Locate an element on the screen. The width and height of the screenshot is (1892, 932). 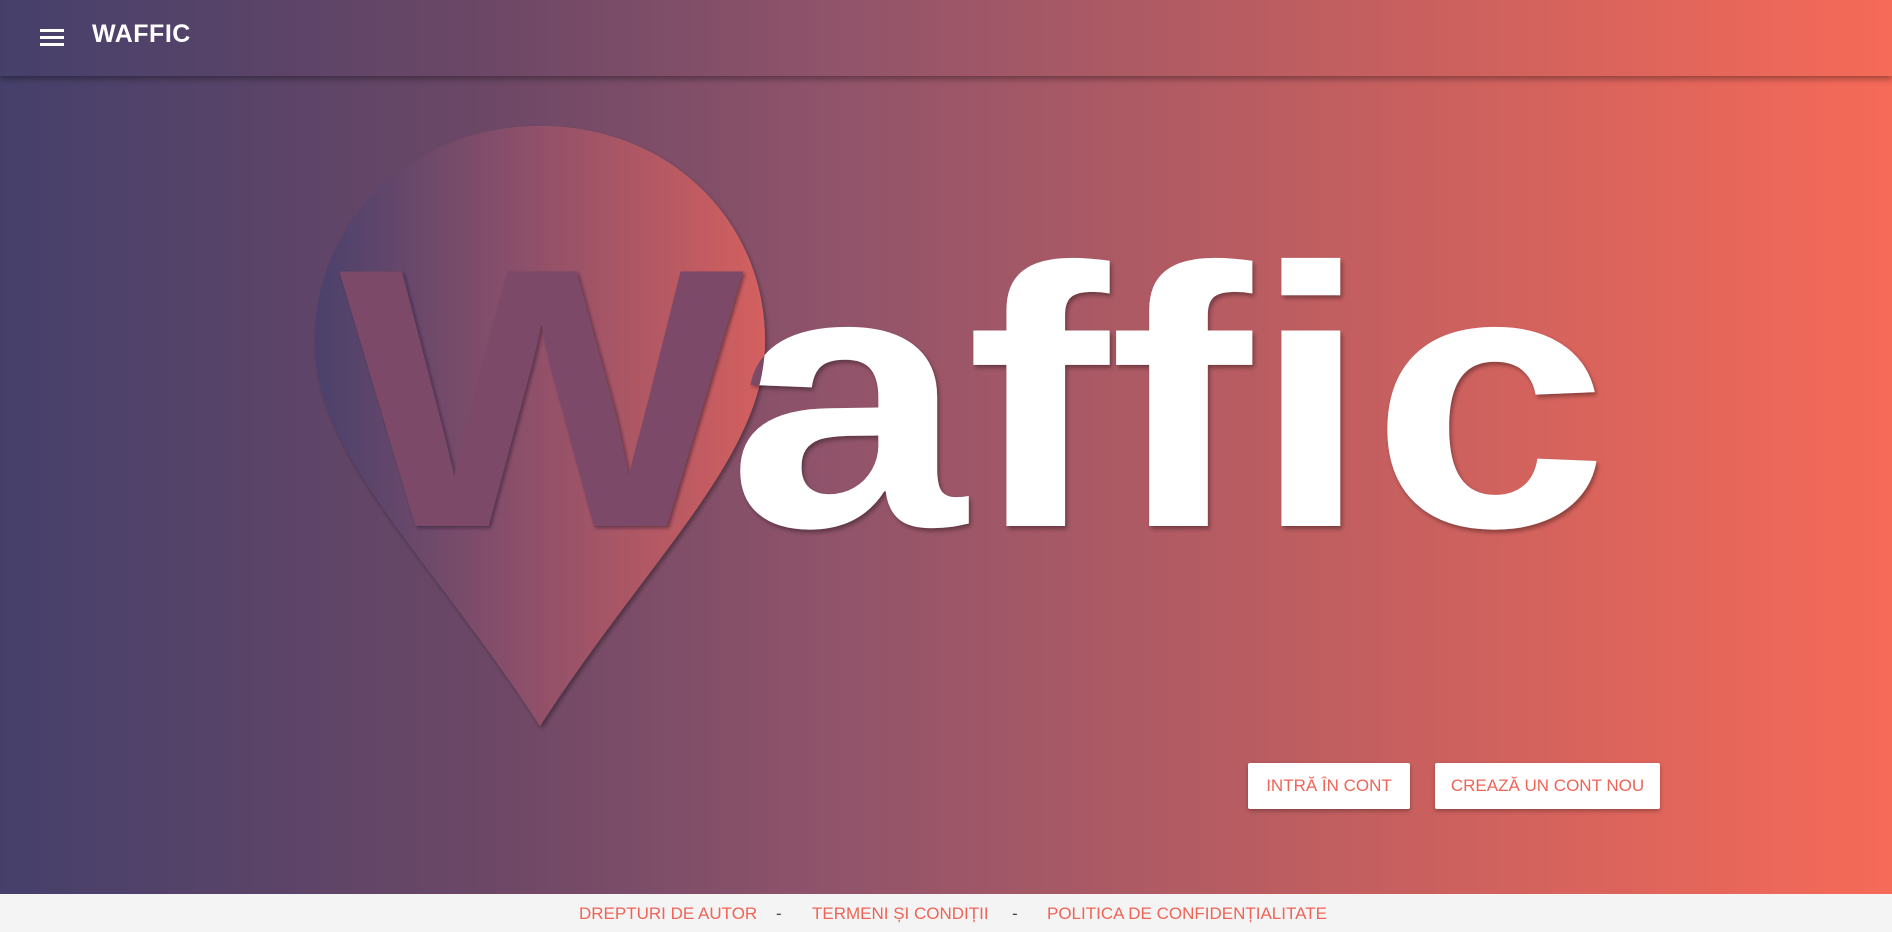
app-title: WAFFIC is located at coordinates (141, 34).